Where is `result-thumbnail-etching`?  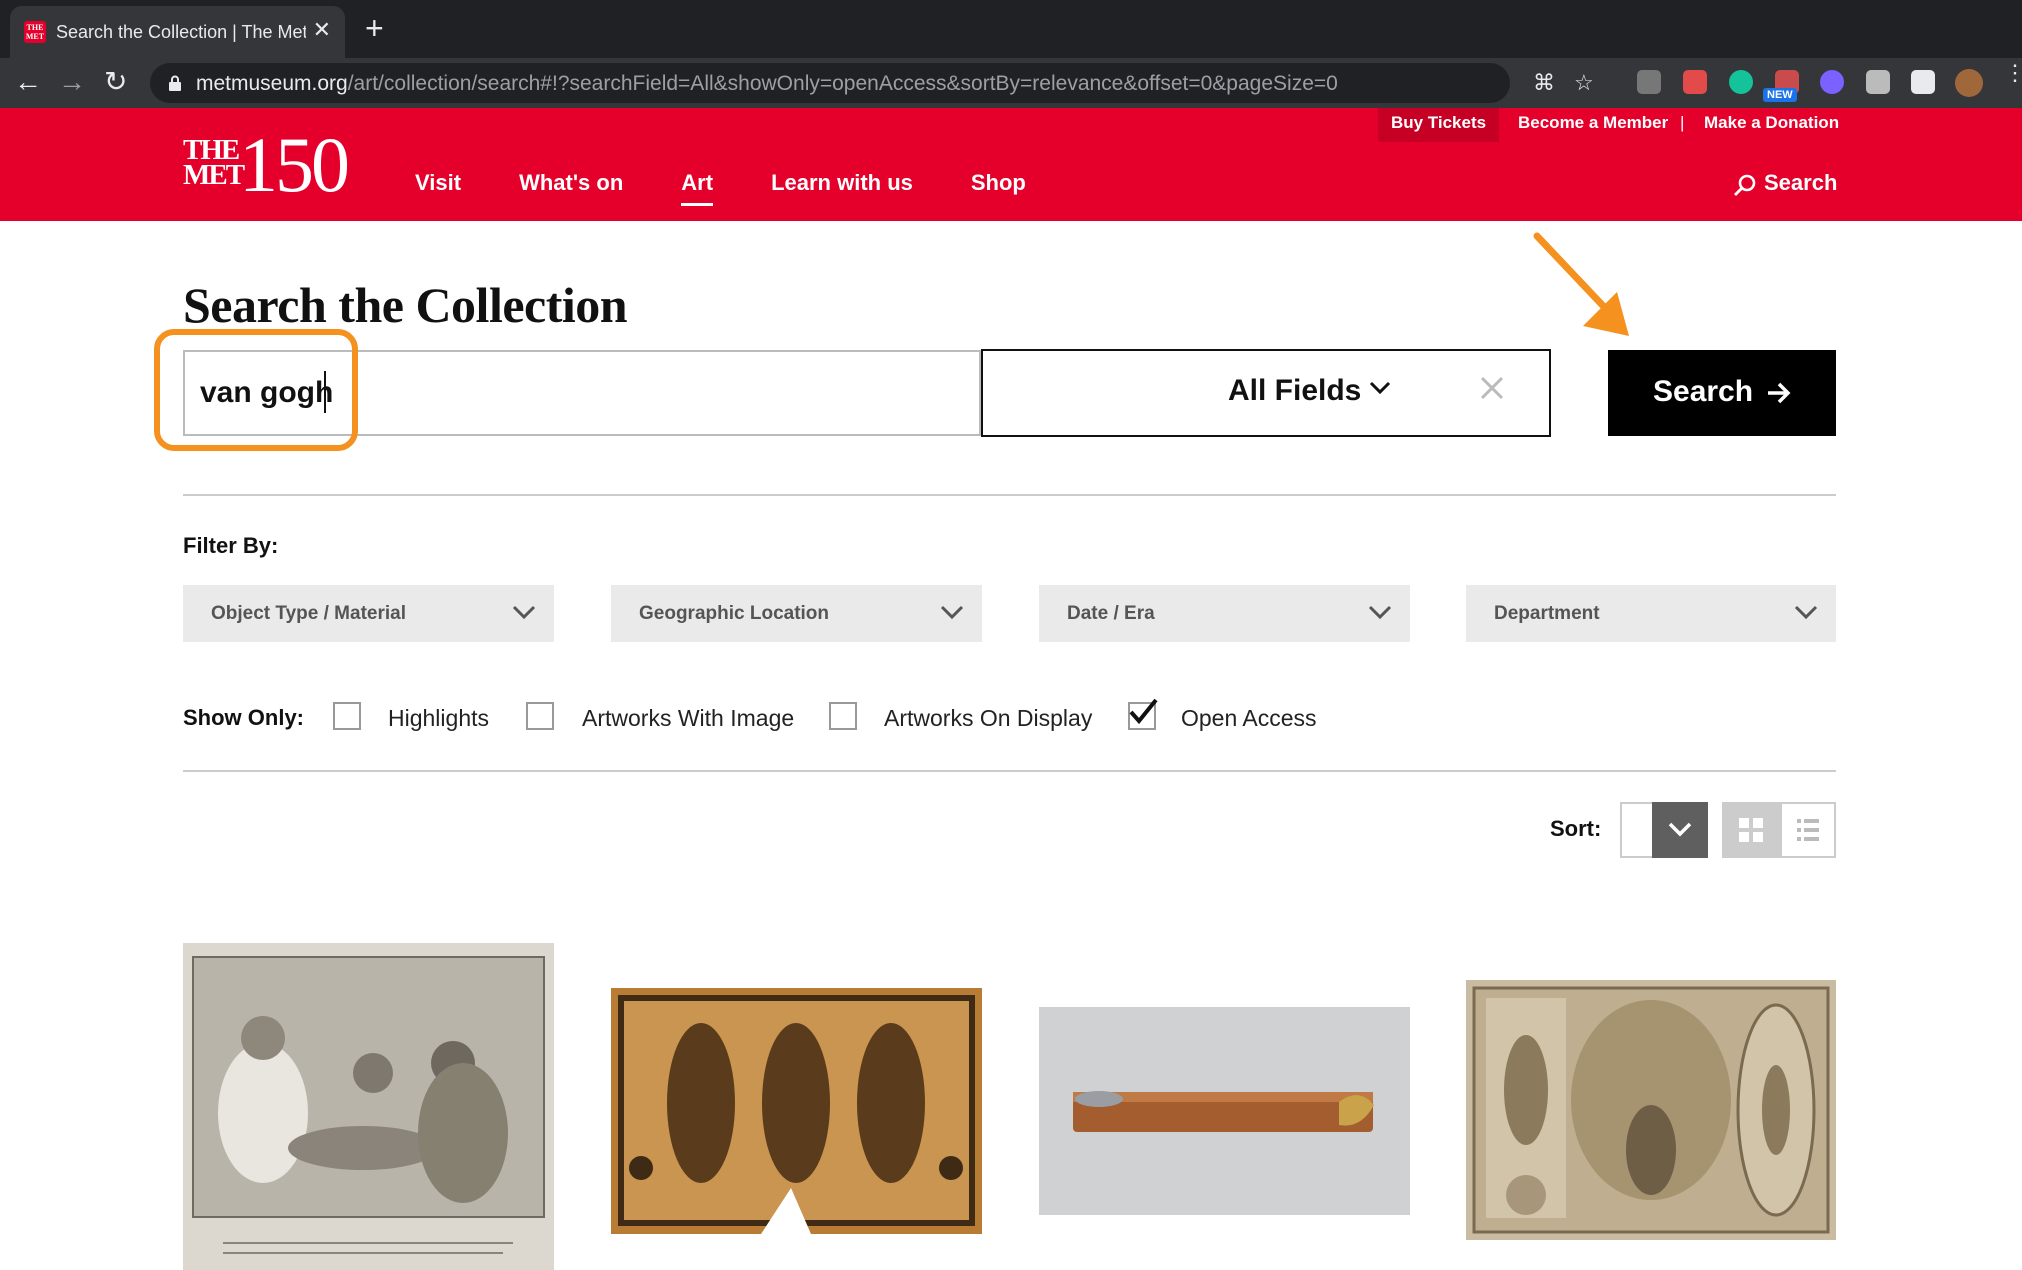
result-thumbnail-etching is located at coordinates (368, 1106).